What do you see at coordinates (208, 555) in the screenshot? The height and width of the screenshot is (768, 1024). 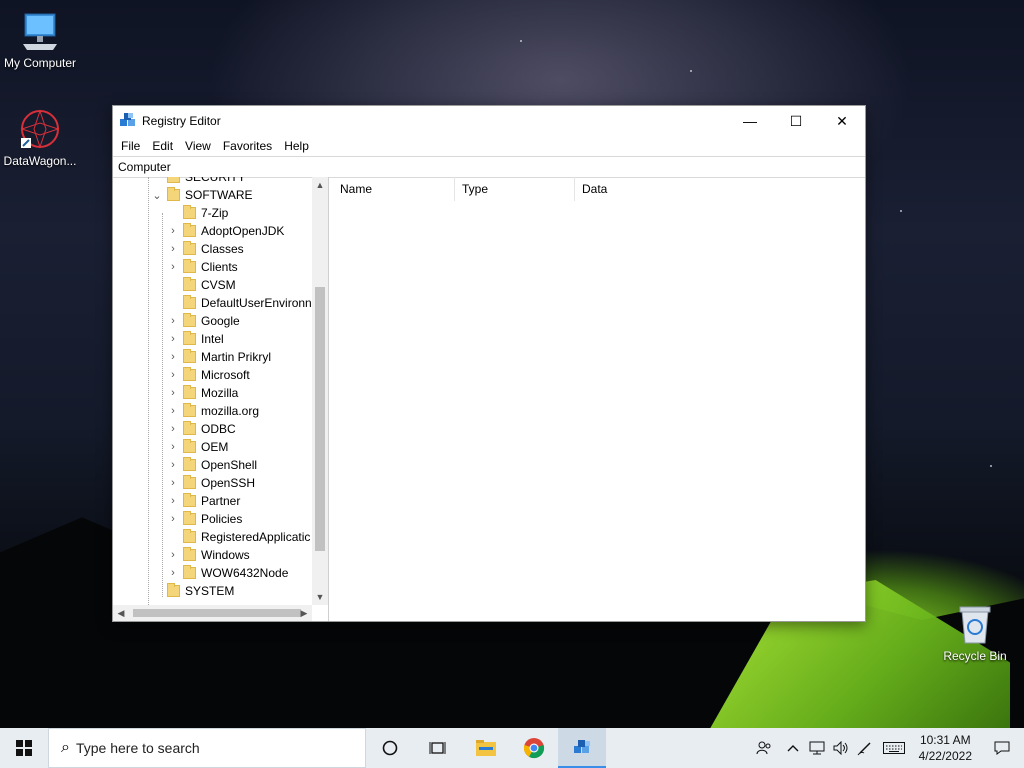 I see `tree-node: › Windows` at bounding box center [208, 555].